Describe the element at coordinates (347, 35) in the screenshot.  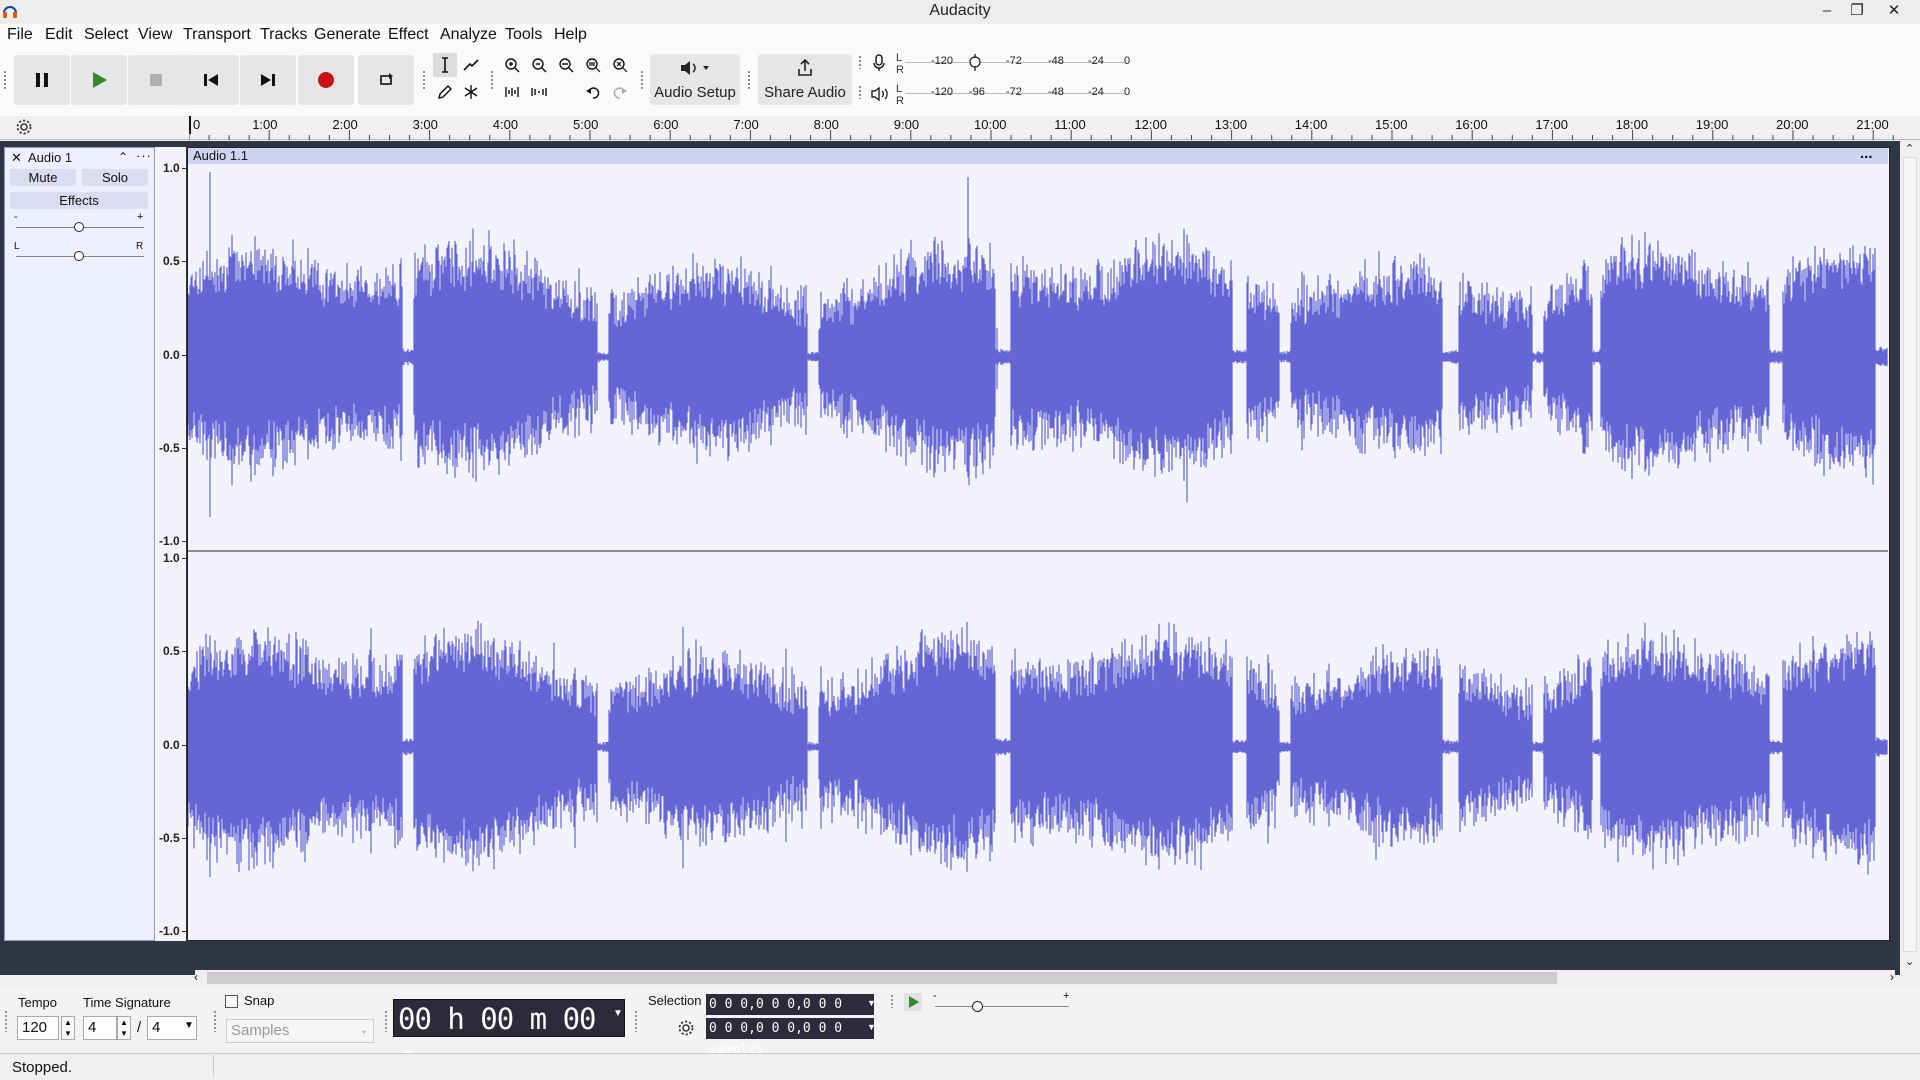
I see `menu-generate: Generate` at that location.